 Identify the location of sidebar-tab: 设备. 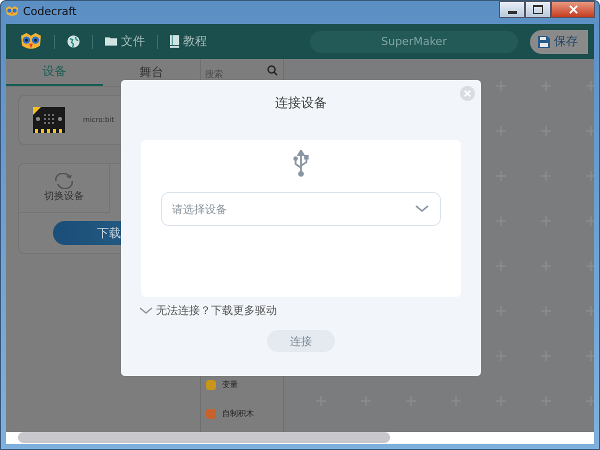
(54, 72).